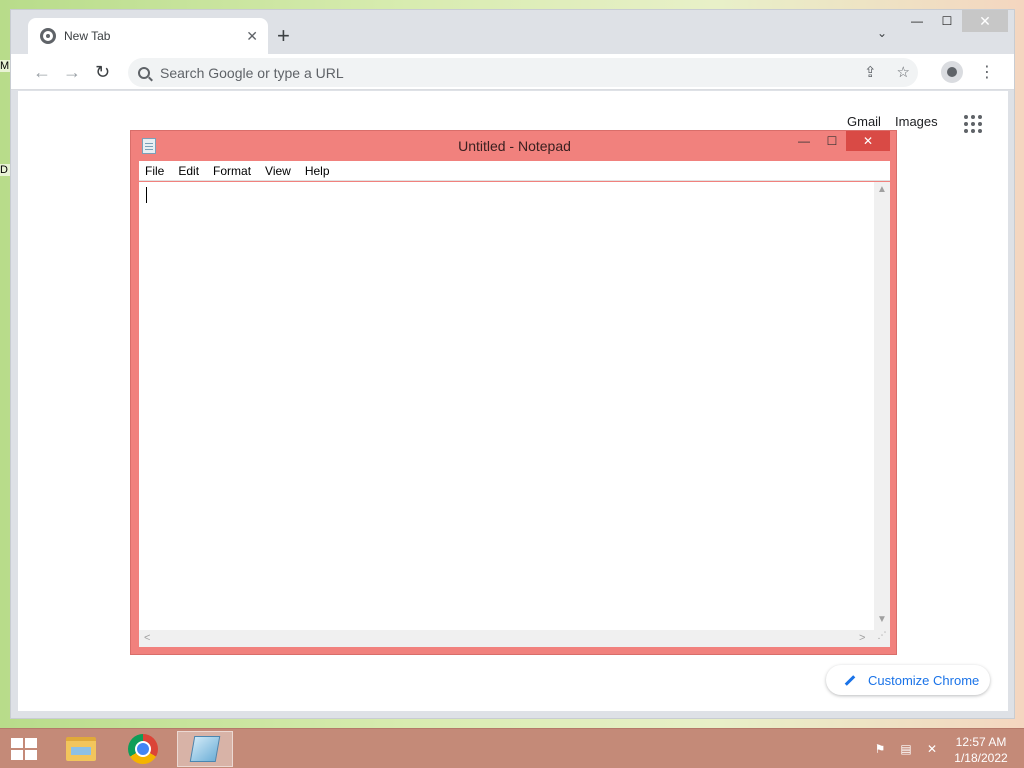 The height and width of the screenshot is (768, 1024). What do you see at coordinates (252, 36) in the screenshot?
I see `tab-close-icon: ✕` at bounding box center [252, 36].